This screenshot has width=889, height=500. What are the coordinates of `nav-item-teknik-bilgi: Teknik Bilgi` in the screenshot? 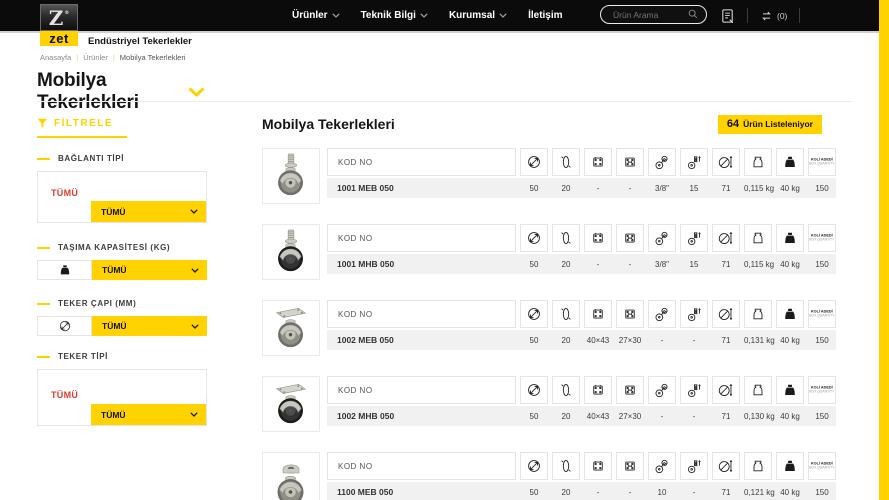 It's located at (394, 15).